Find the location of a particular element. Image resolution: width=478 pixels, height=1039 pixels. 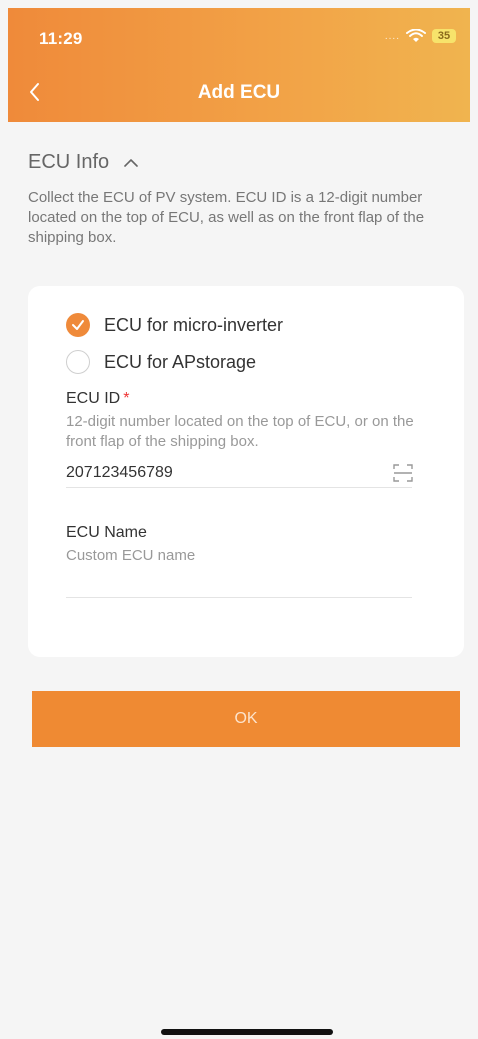

ecu-name-label: ECU Name is located at coordinates (106, 532).